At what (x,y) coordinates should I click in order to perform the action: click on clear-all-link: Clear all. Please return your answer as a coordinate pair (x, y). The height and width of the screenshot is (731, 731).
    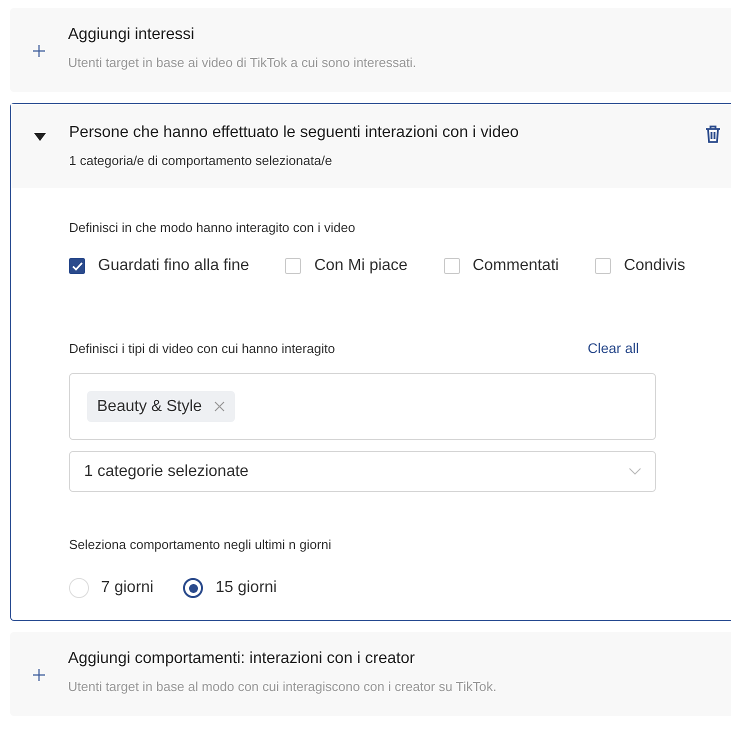
    Looking at the image, I should click on (613, 348).